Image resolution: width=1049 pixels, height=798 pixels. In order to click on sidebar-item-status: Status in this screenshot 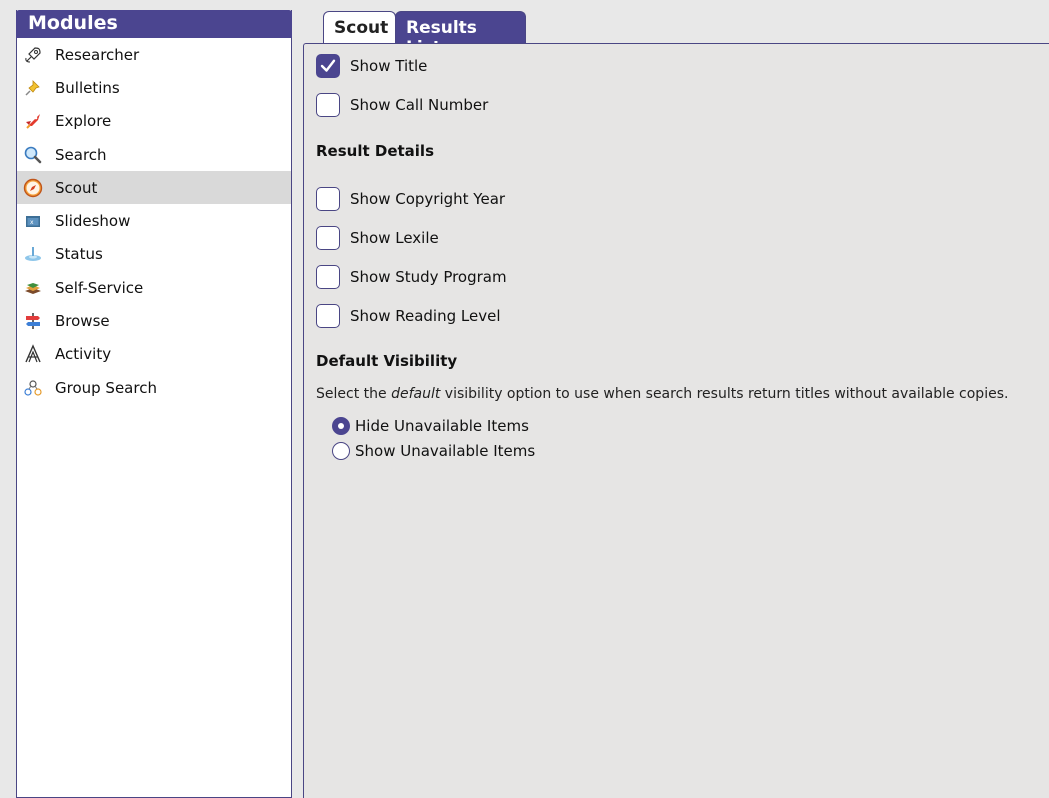, I will do `click(154, 254)`.